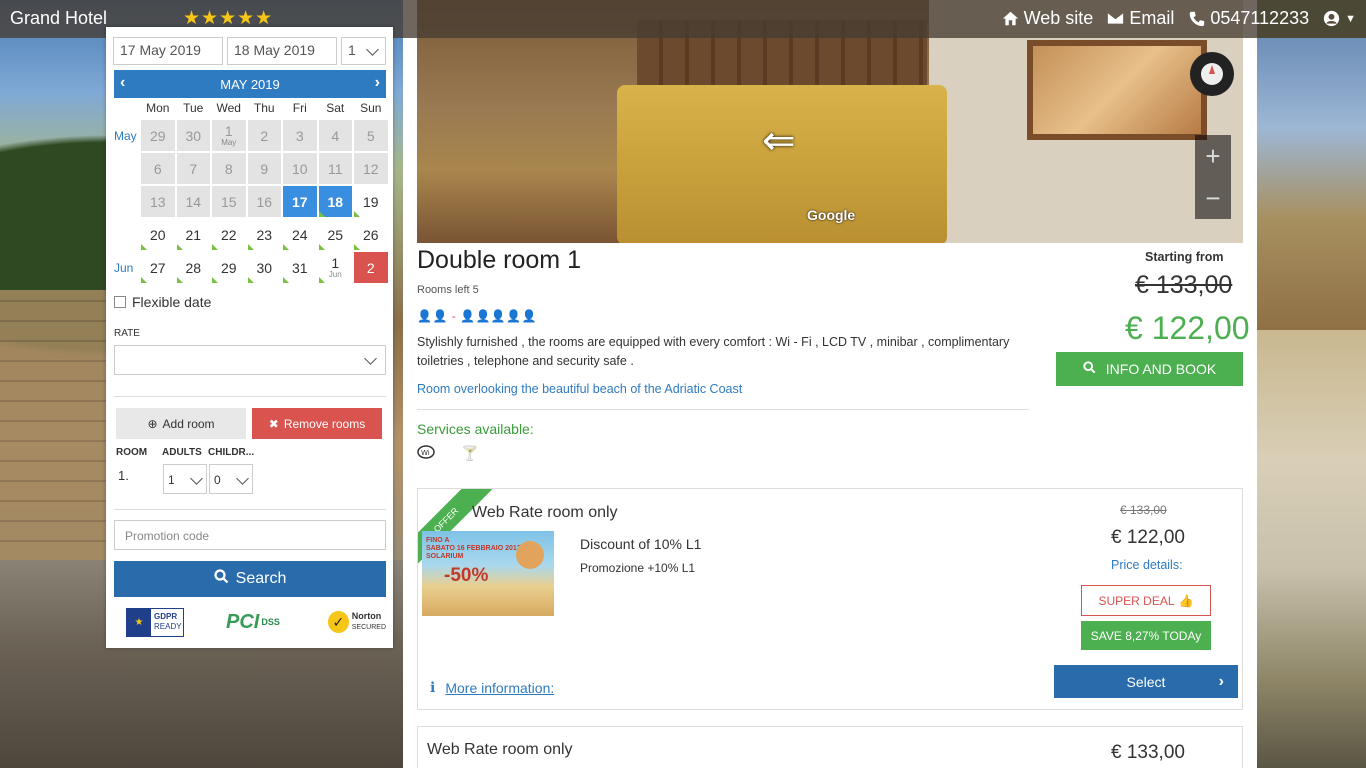 This screenshot has height=768, width=1366. What do you see at coordinates (1149, 369) in the screenshot?
I see `info-and-book-button: INFO AND BOOK` at bounding box center [1149, 369].